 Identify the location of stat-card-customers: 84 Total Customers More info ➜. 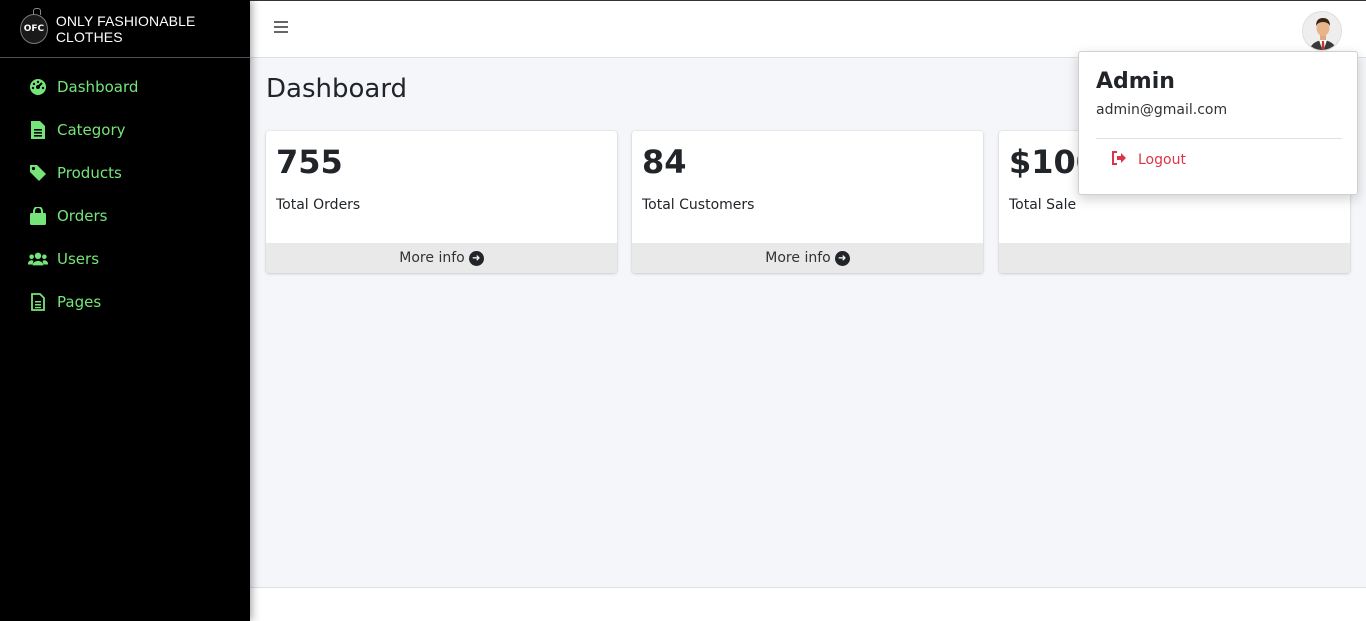
(807, 202).